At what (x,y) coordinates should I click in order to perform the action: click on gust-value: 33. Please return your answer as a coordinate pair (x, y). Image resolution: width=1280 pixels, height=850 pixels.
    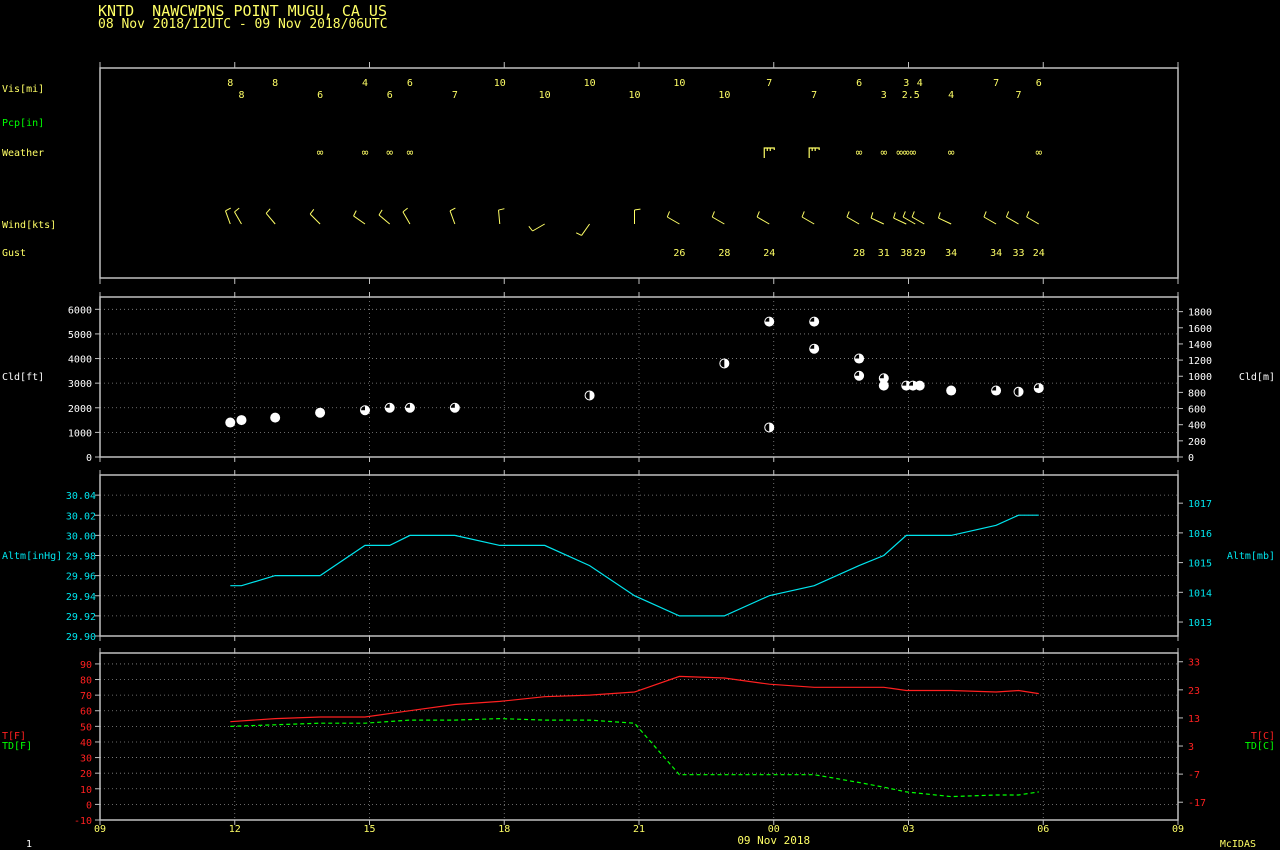
    Looking at the image, I should click on (1019, 253).